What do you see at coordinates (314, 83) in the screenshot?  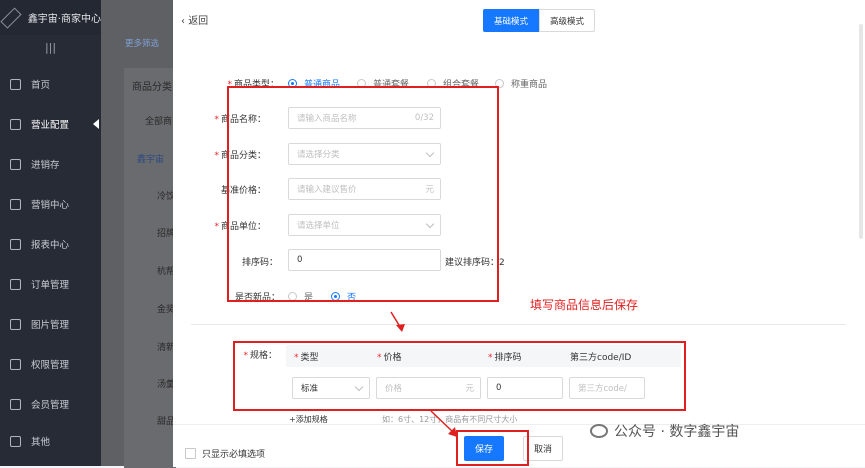 I see `radio-normal-product: 普通商品` at bounding box center [314, 83].